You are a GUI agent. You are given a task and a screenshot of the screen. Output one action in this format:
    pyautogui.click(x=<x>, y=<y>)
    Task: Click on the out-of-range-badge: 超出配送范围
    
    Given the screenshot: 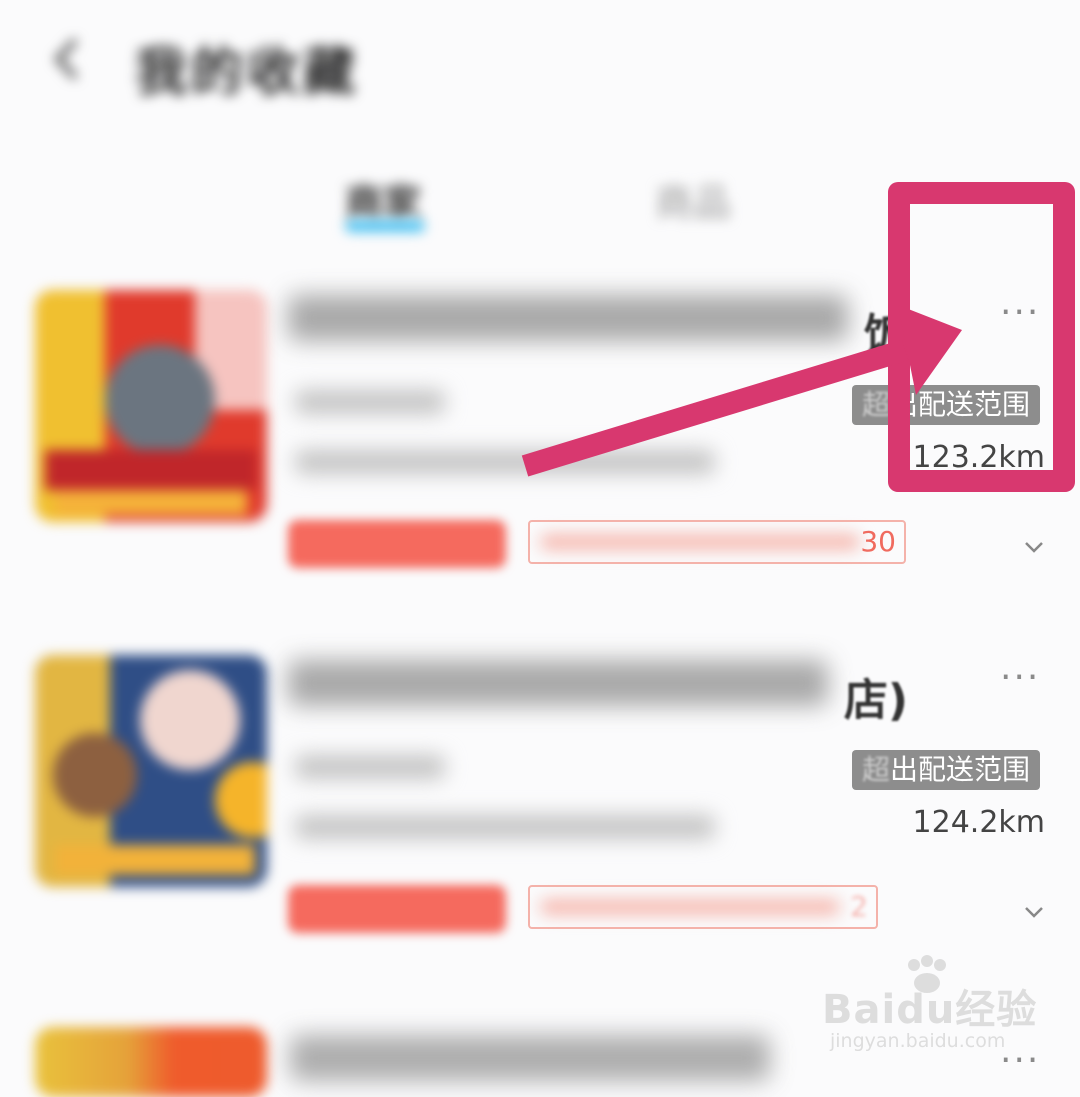 What is the action you would take?
    pyautogui.click(x=946, y=770)
    